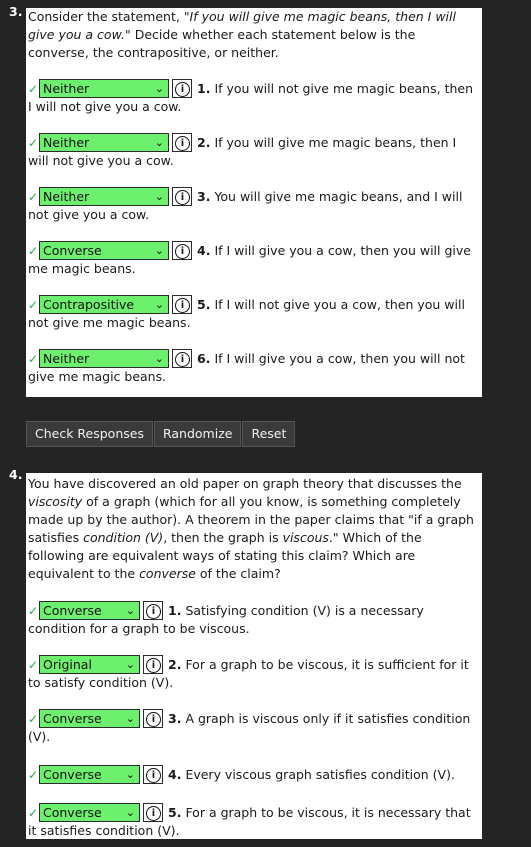  I want to click on reset-button: Reset, so click(269, 434).